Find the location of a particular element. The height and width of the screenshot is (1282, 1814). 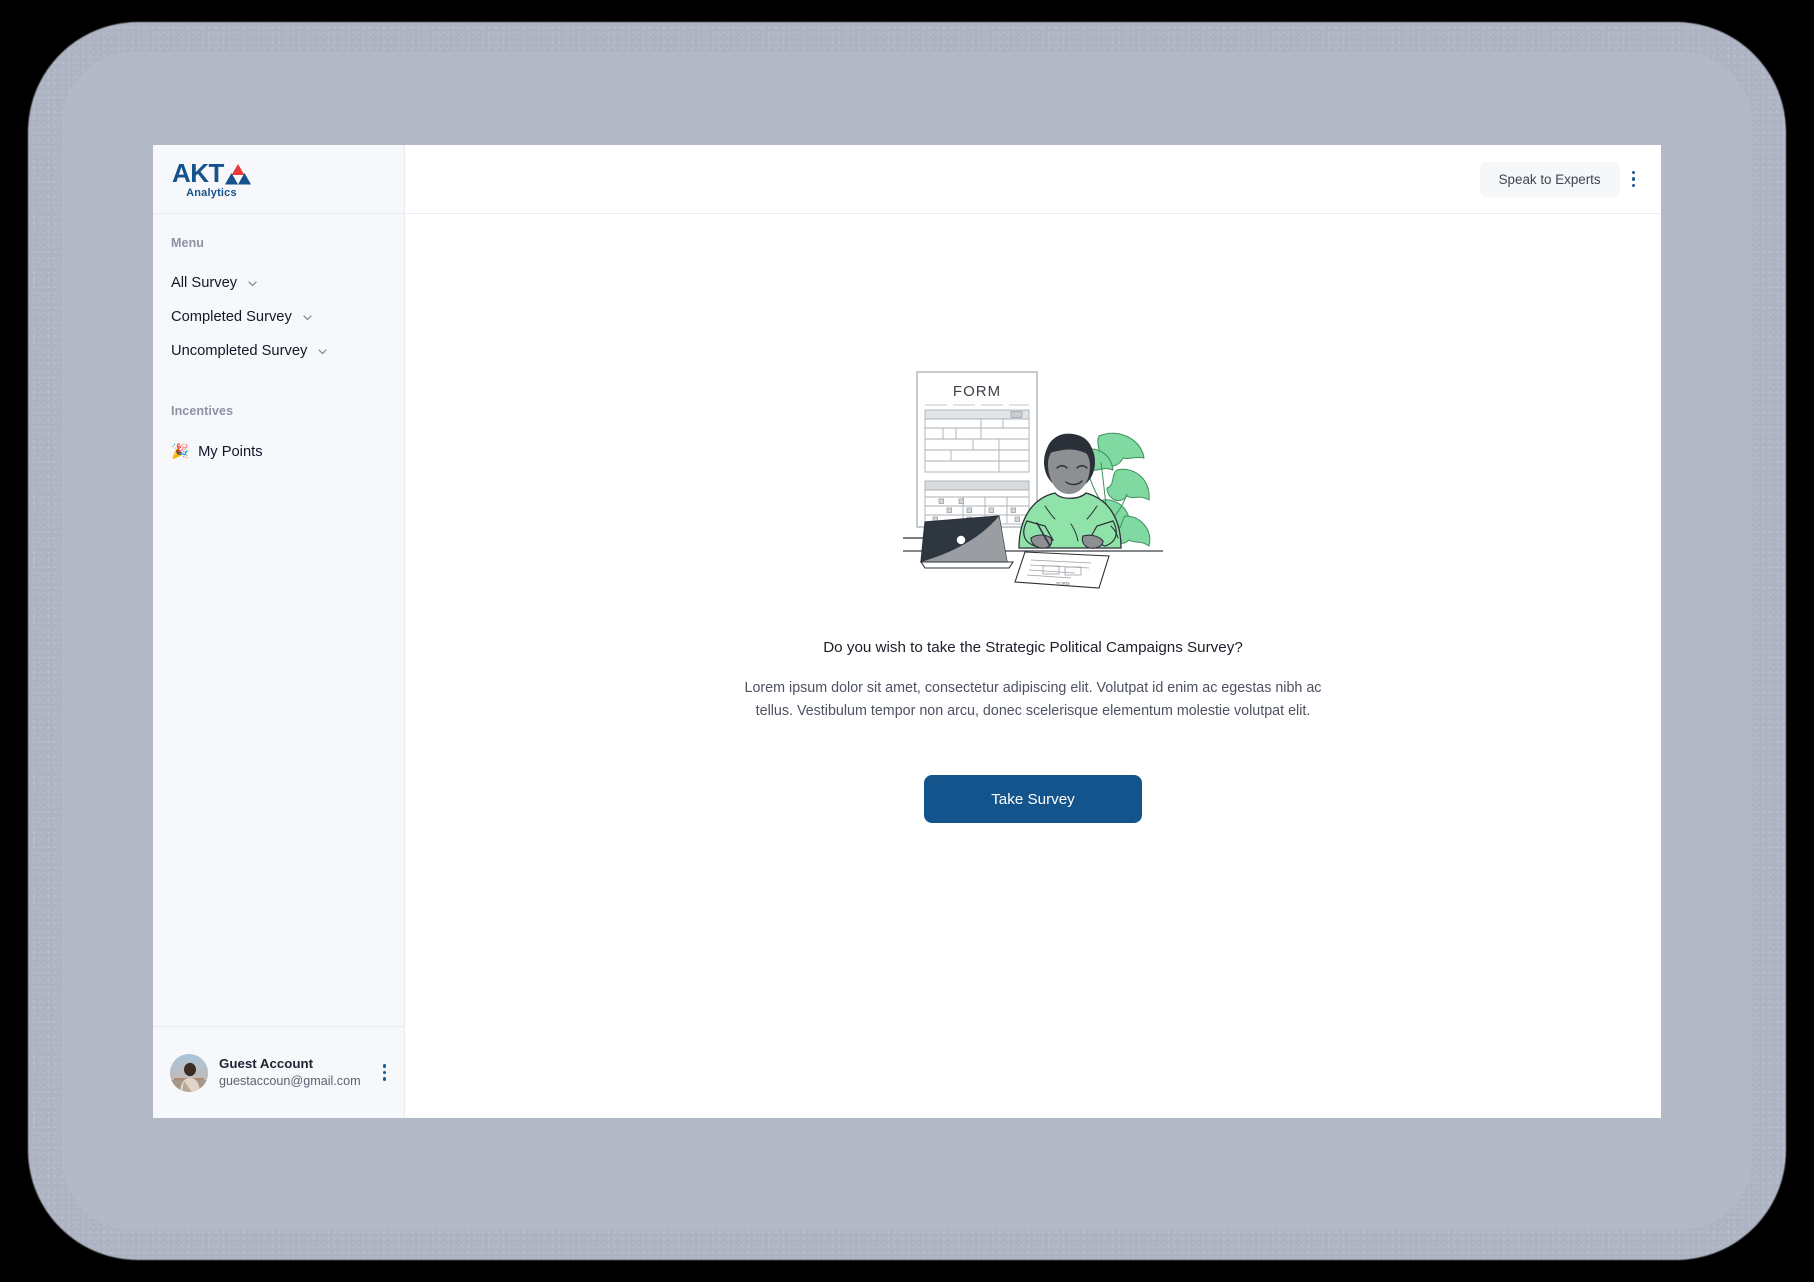

avatar-image is located at coordinates (189, 1072).